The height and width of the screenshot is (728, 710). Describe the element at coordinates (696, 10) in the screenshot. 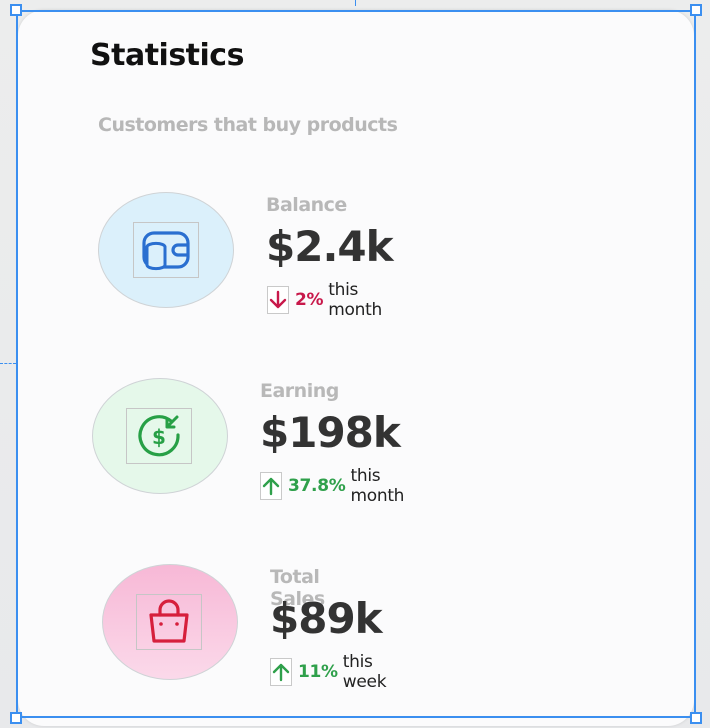

I see `resize-handle-top-right` at that location.